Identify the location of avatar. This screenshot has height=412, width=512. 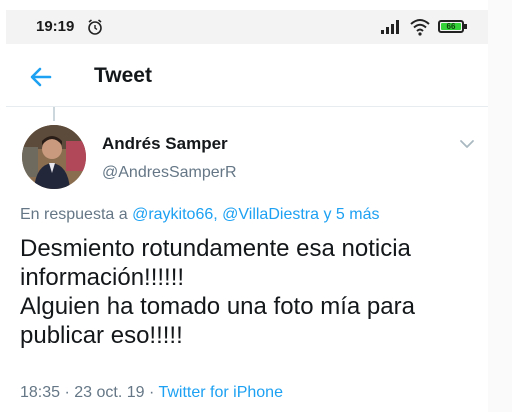
(54, 157).